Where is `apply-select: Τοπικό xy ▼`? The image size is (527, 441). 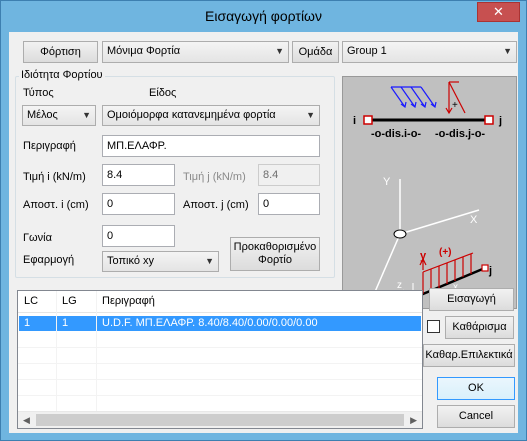
apply-select: Τοπικό xy ▼ is located at coordinates (160, 261).